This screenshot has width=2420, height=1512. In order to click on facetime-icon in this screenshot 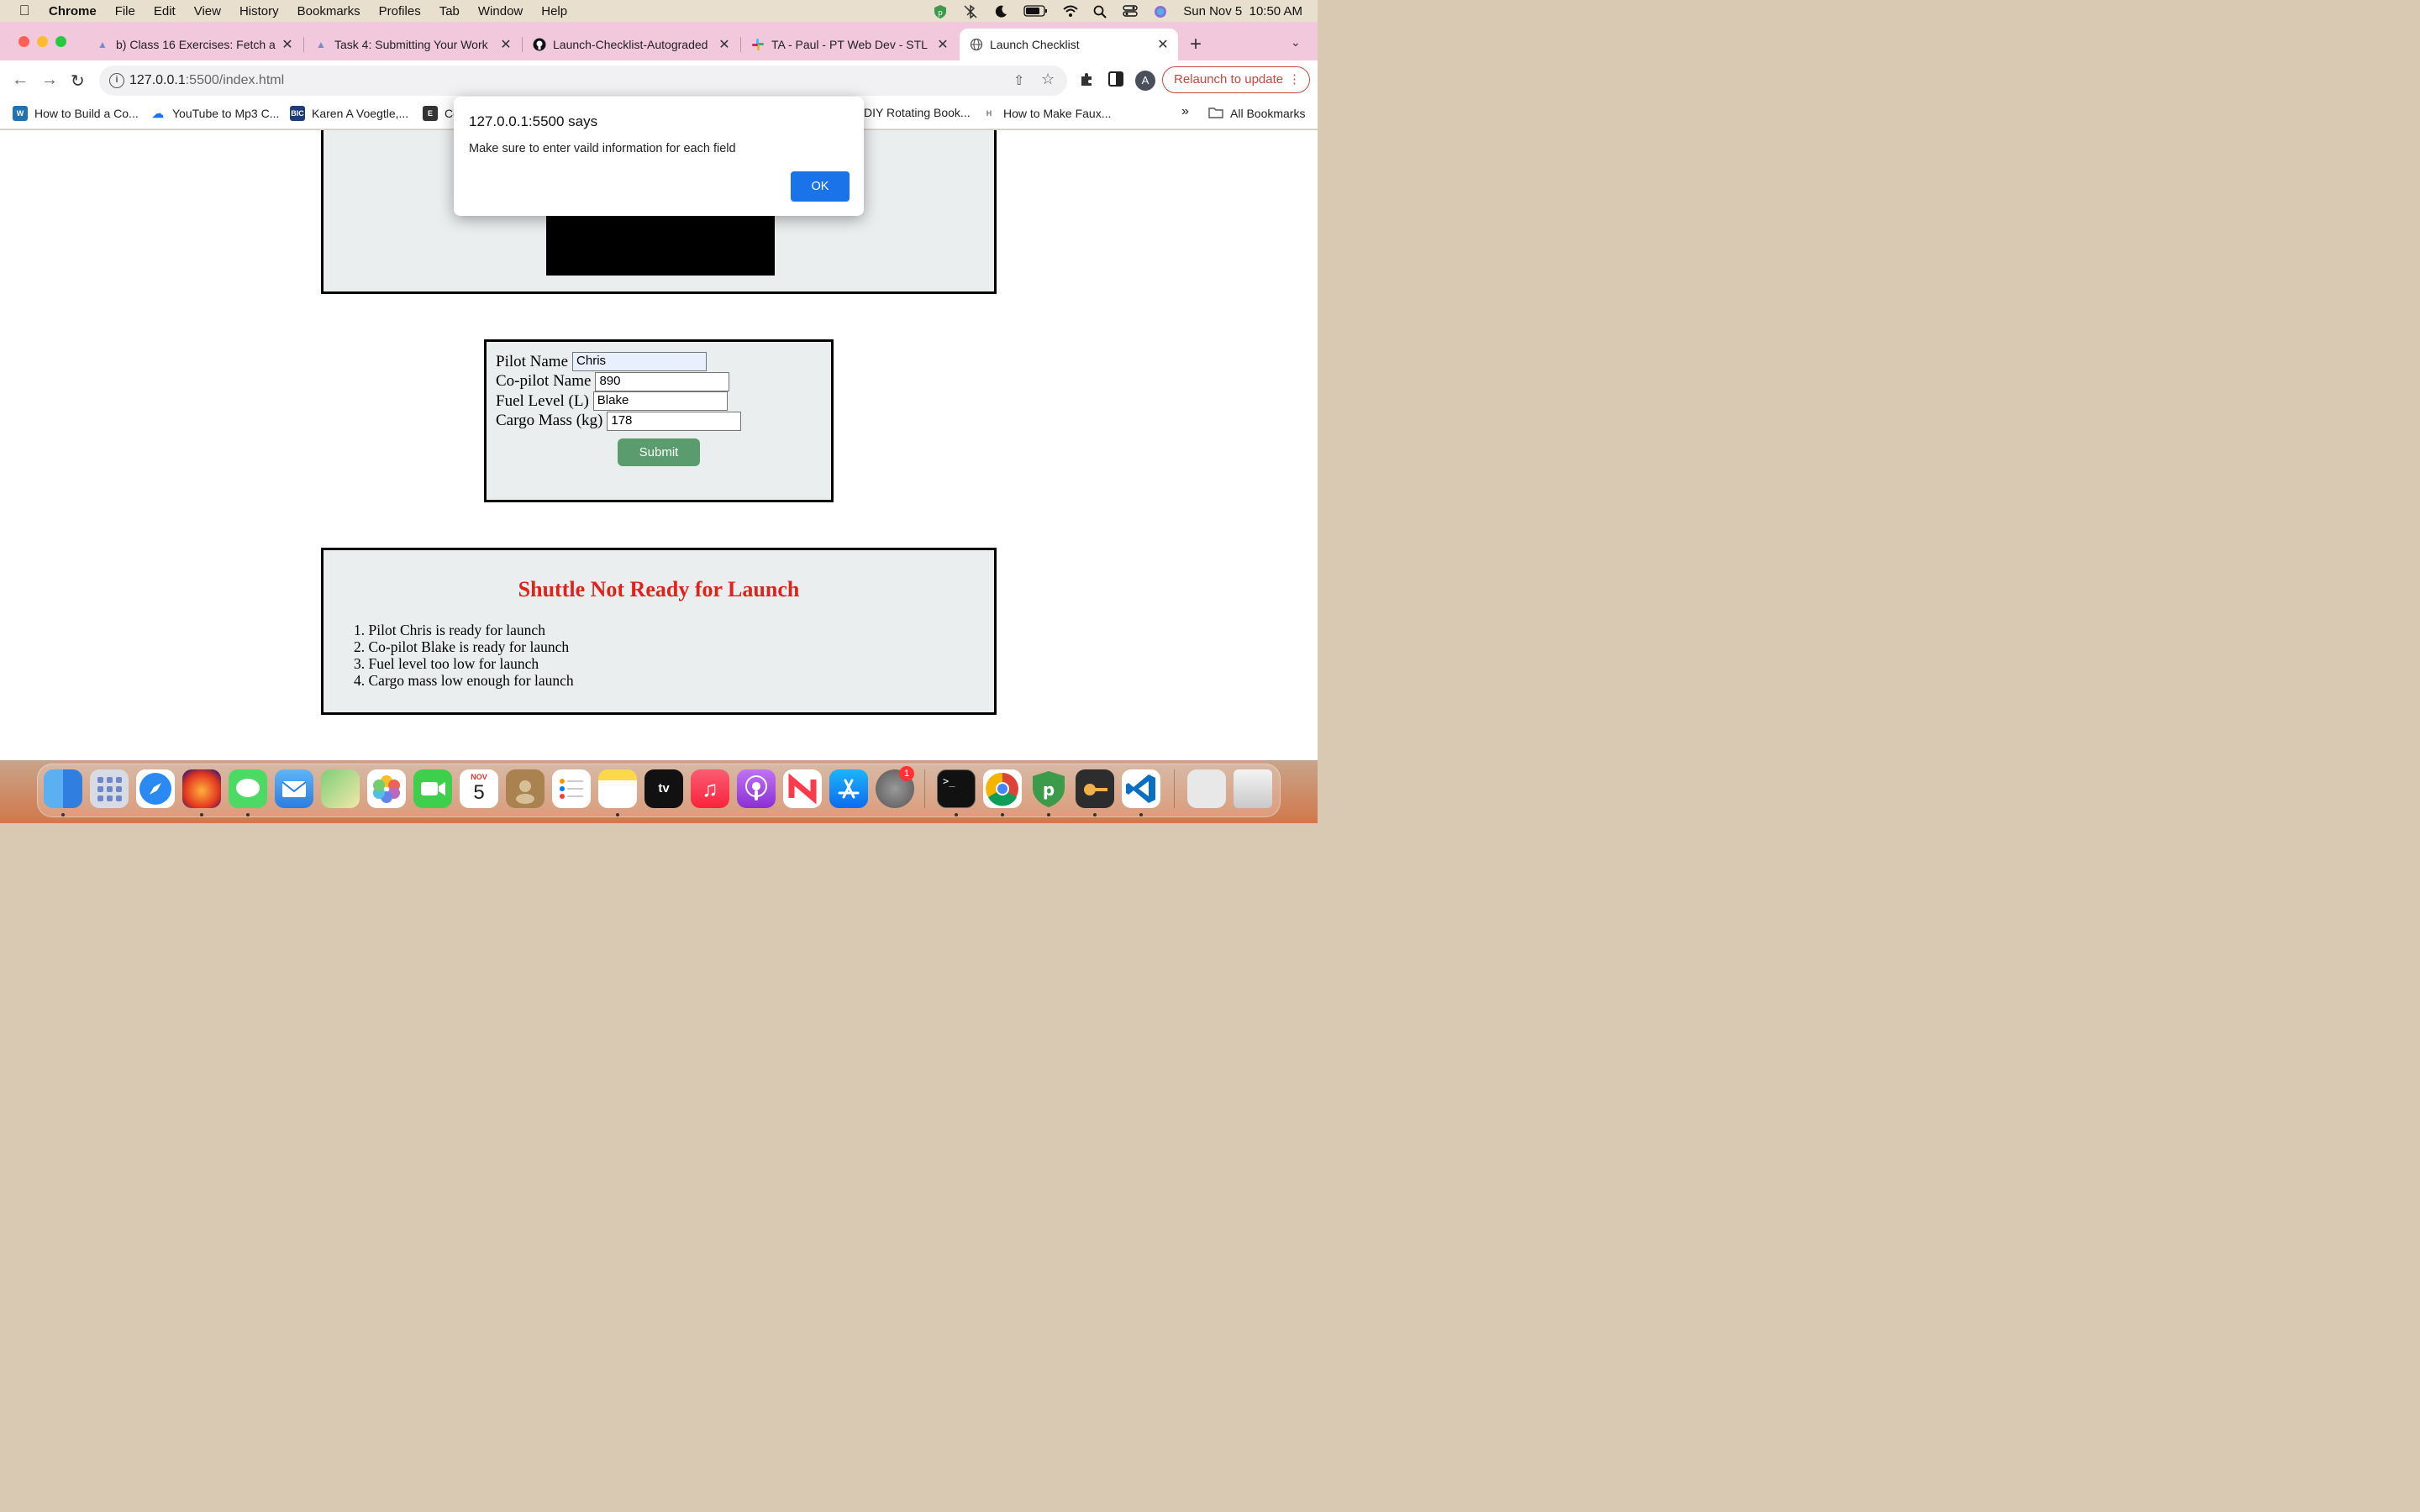, I will do `click(433, 788)`.